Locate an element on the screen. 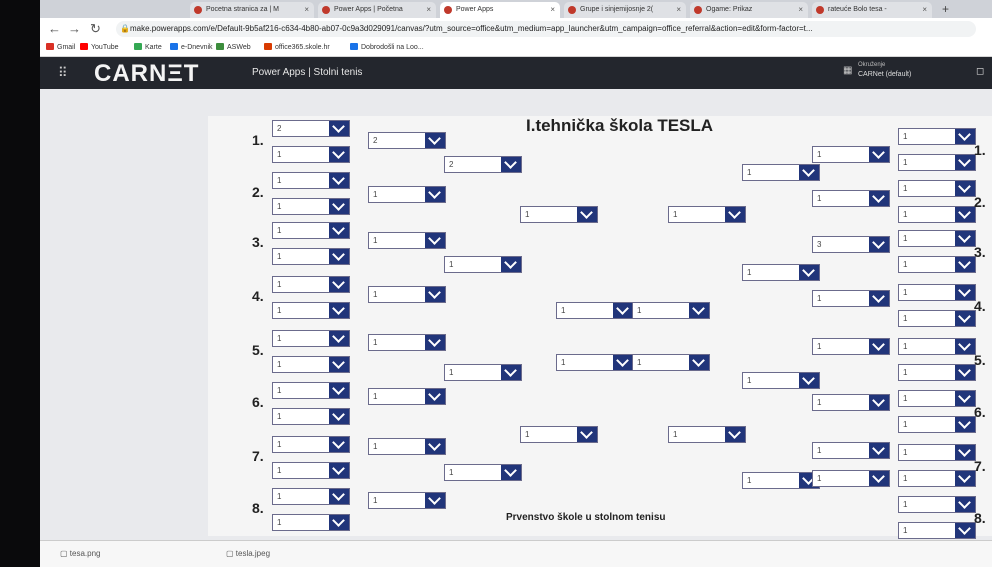  download-item: ▢ tesa.png is located at coordinates (80, 553).